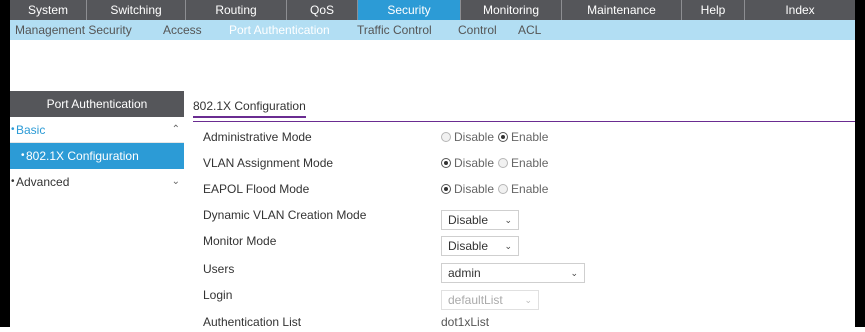 Image resolution: width=865 pixels, height=332 pixels. Describe the element at coordinates (446, 188) in the screenshot. I see `eapol-flood-disable-radio` at that location.